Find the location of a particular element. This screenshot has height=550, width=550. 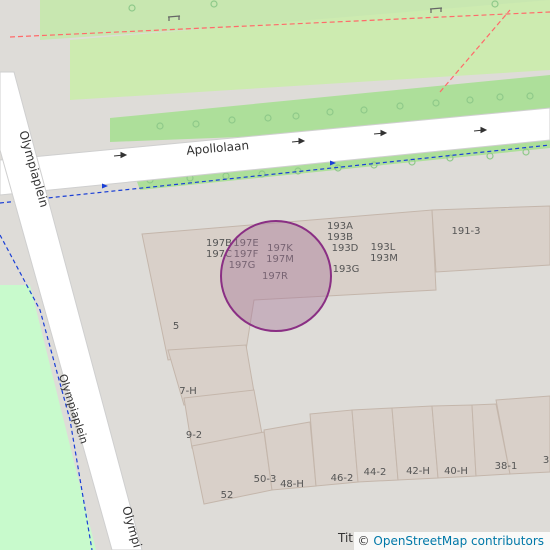

map-attribution: © OpenStreetMap contributors is located at coordinates (451, 541).